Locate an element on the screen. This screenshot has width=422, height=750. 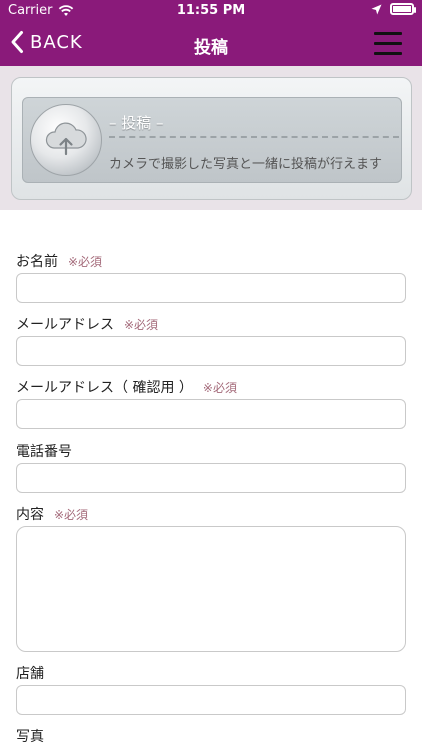
email-confirm-label-row: メールアドレス（ 確認用 ） ※必須 is located at coordinates (126, 387).